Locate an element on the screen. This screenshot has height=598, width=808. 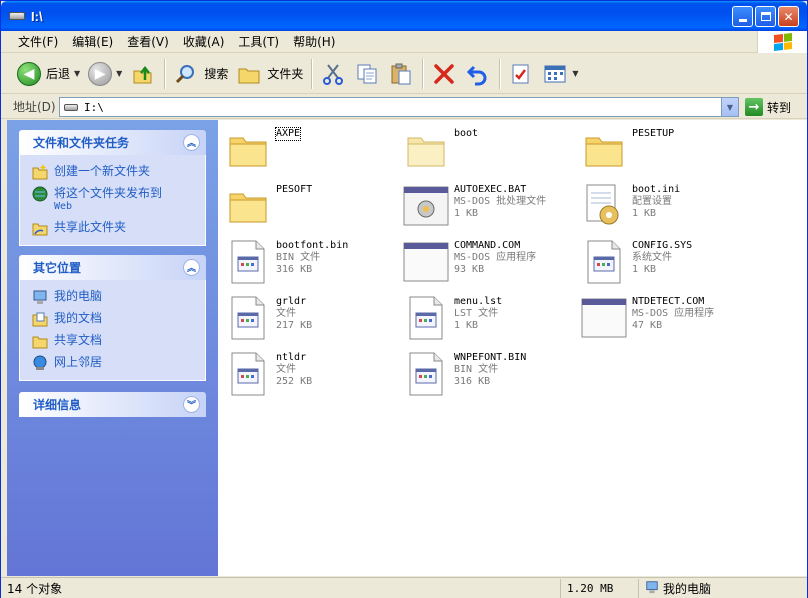
file-item: bootfont.bin BIN 文件 316 KB is located at coordinates (312, 264).